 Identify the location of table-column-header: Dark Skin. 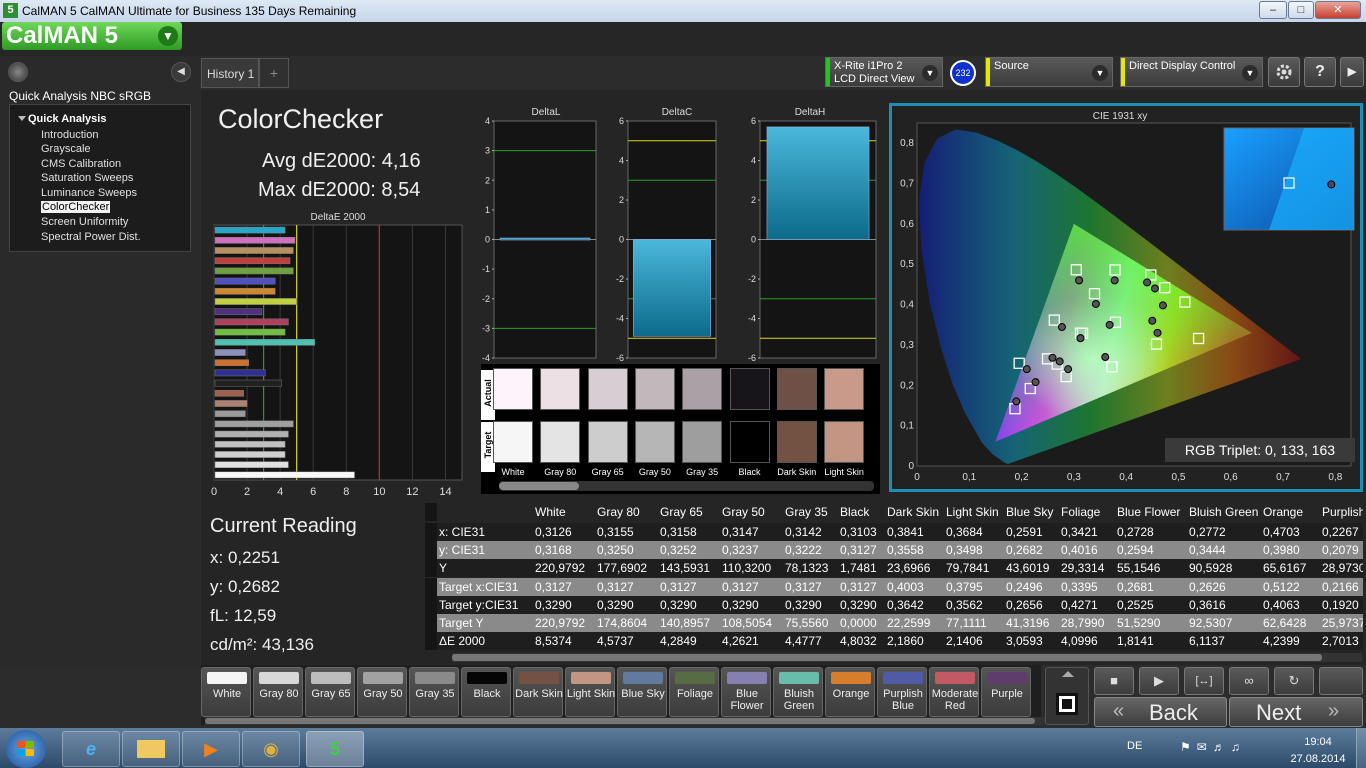
(913, 512).